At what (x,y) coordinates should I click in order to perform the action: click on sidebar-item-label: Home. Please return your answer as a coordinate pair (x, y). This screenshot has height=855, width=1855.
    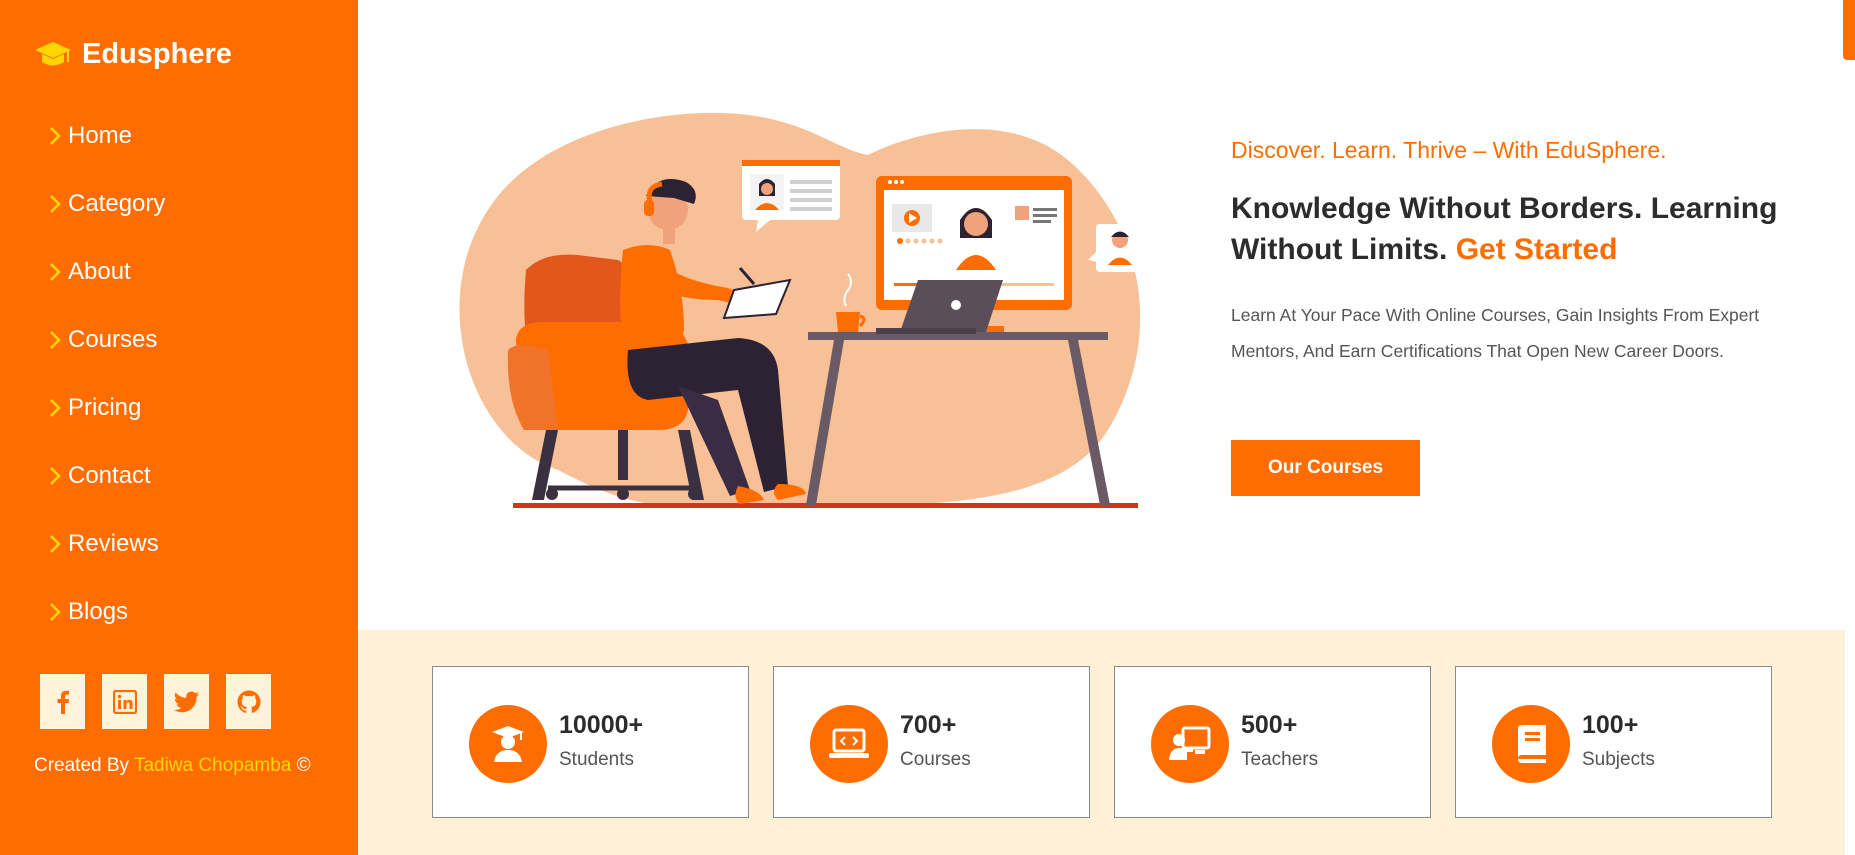
    Looking at the image, I should click on (100, 135).